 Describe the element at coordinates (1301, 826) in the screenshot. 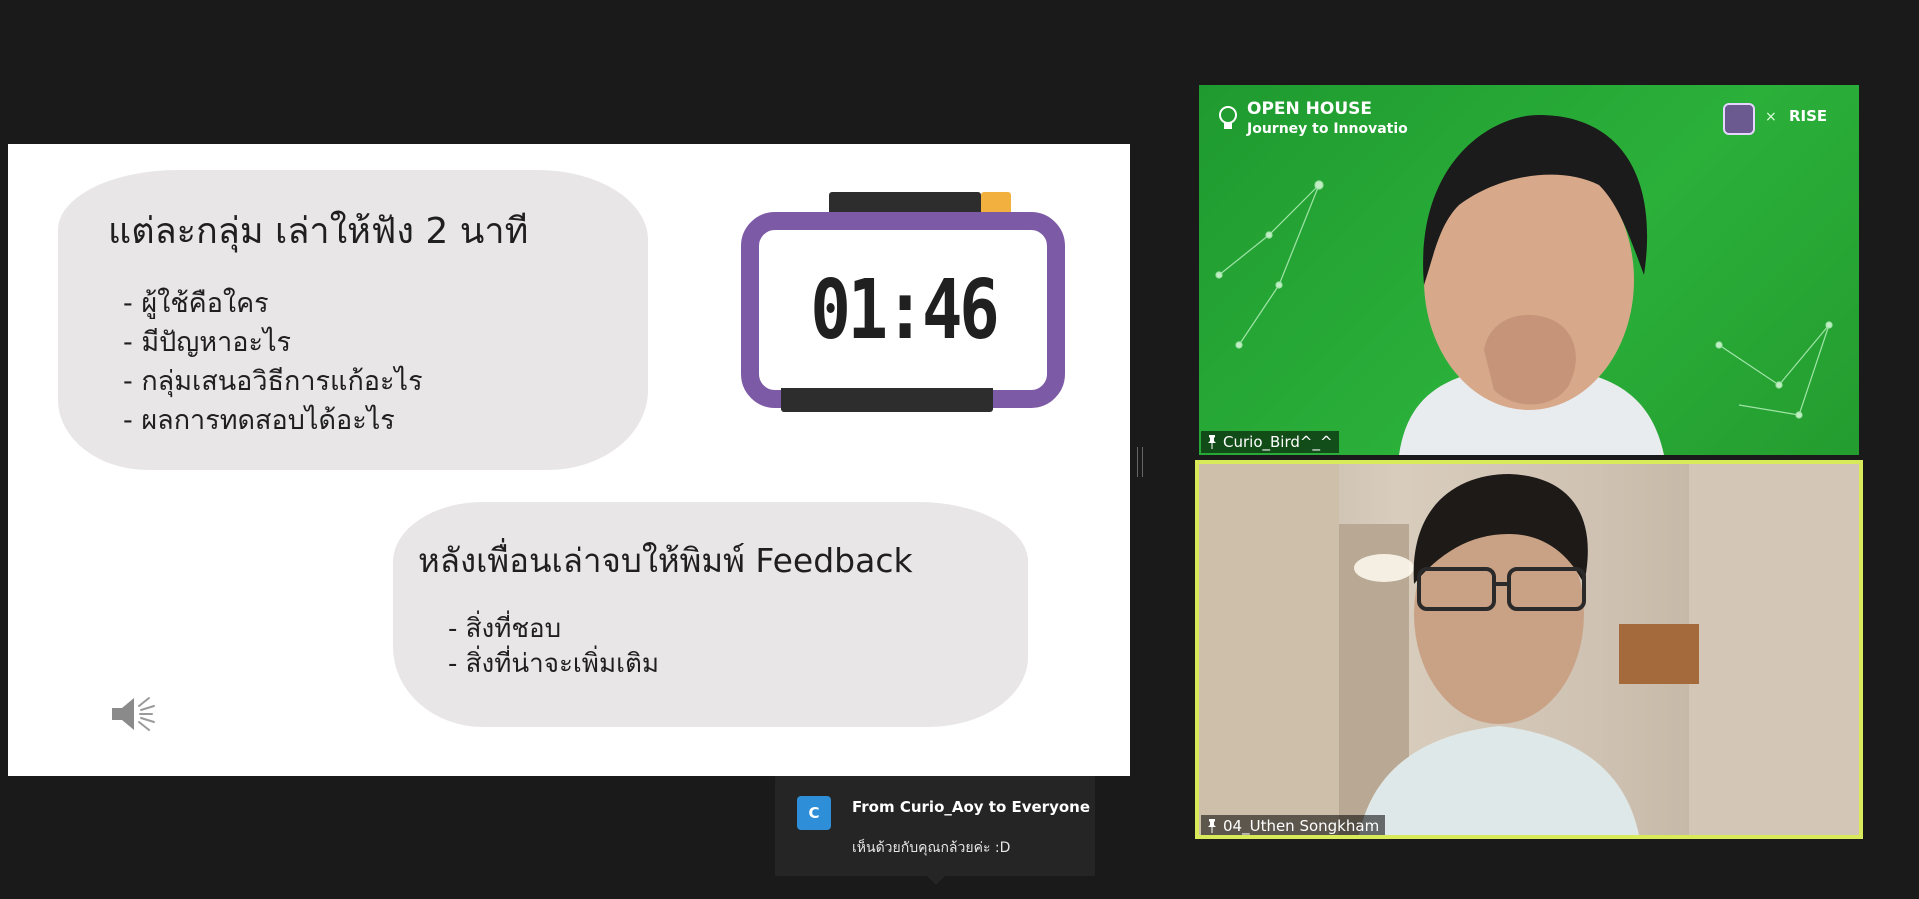

I see `participant-name: 04_Uthen Songkham` at that location.